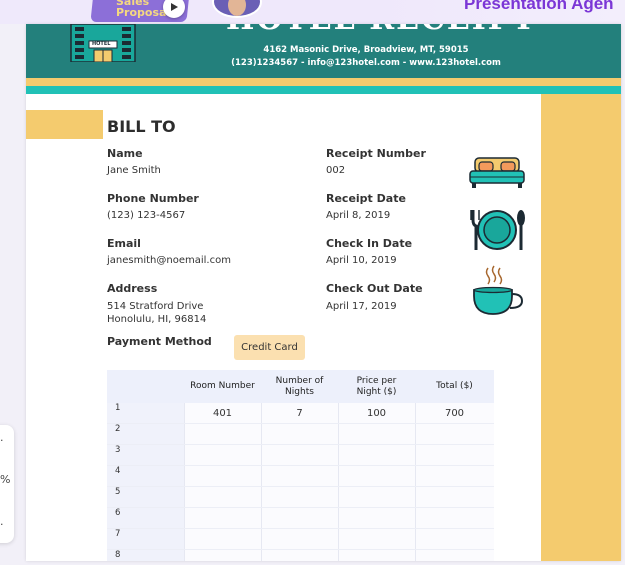 The width and height of the screenshot is (625, 565). Describe the element at coordinates (361, 260) in the screenshot. I see `checkin-value: April 10, 2019` at that location.